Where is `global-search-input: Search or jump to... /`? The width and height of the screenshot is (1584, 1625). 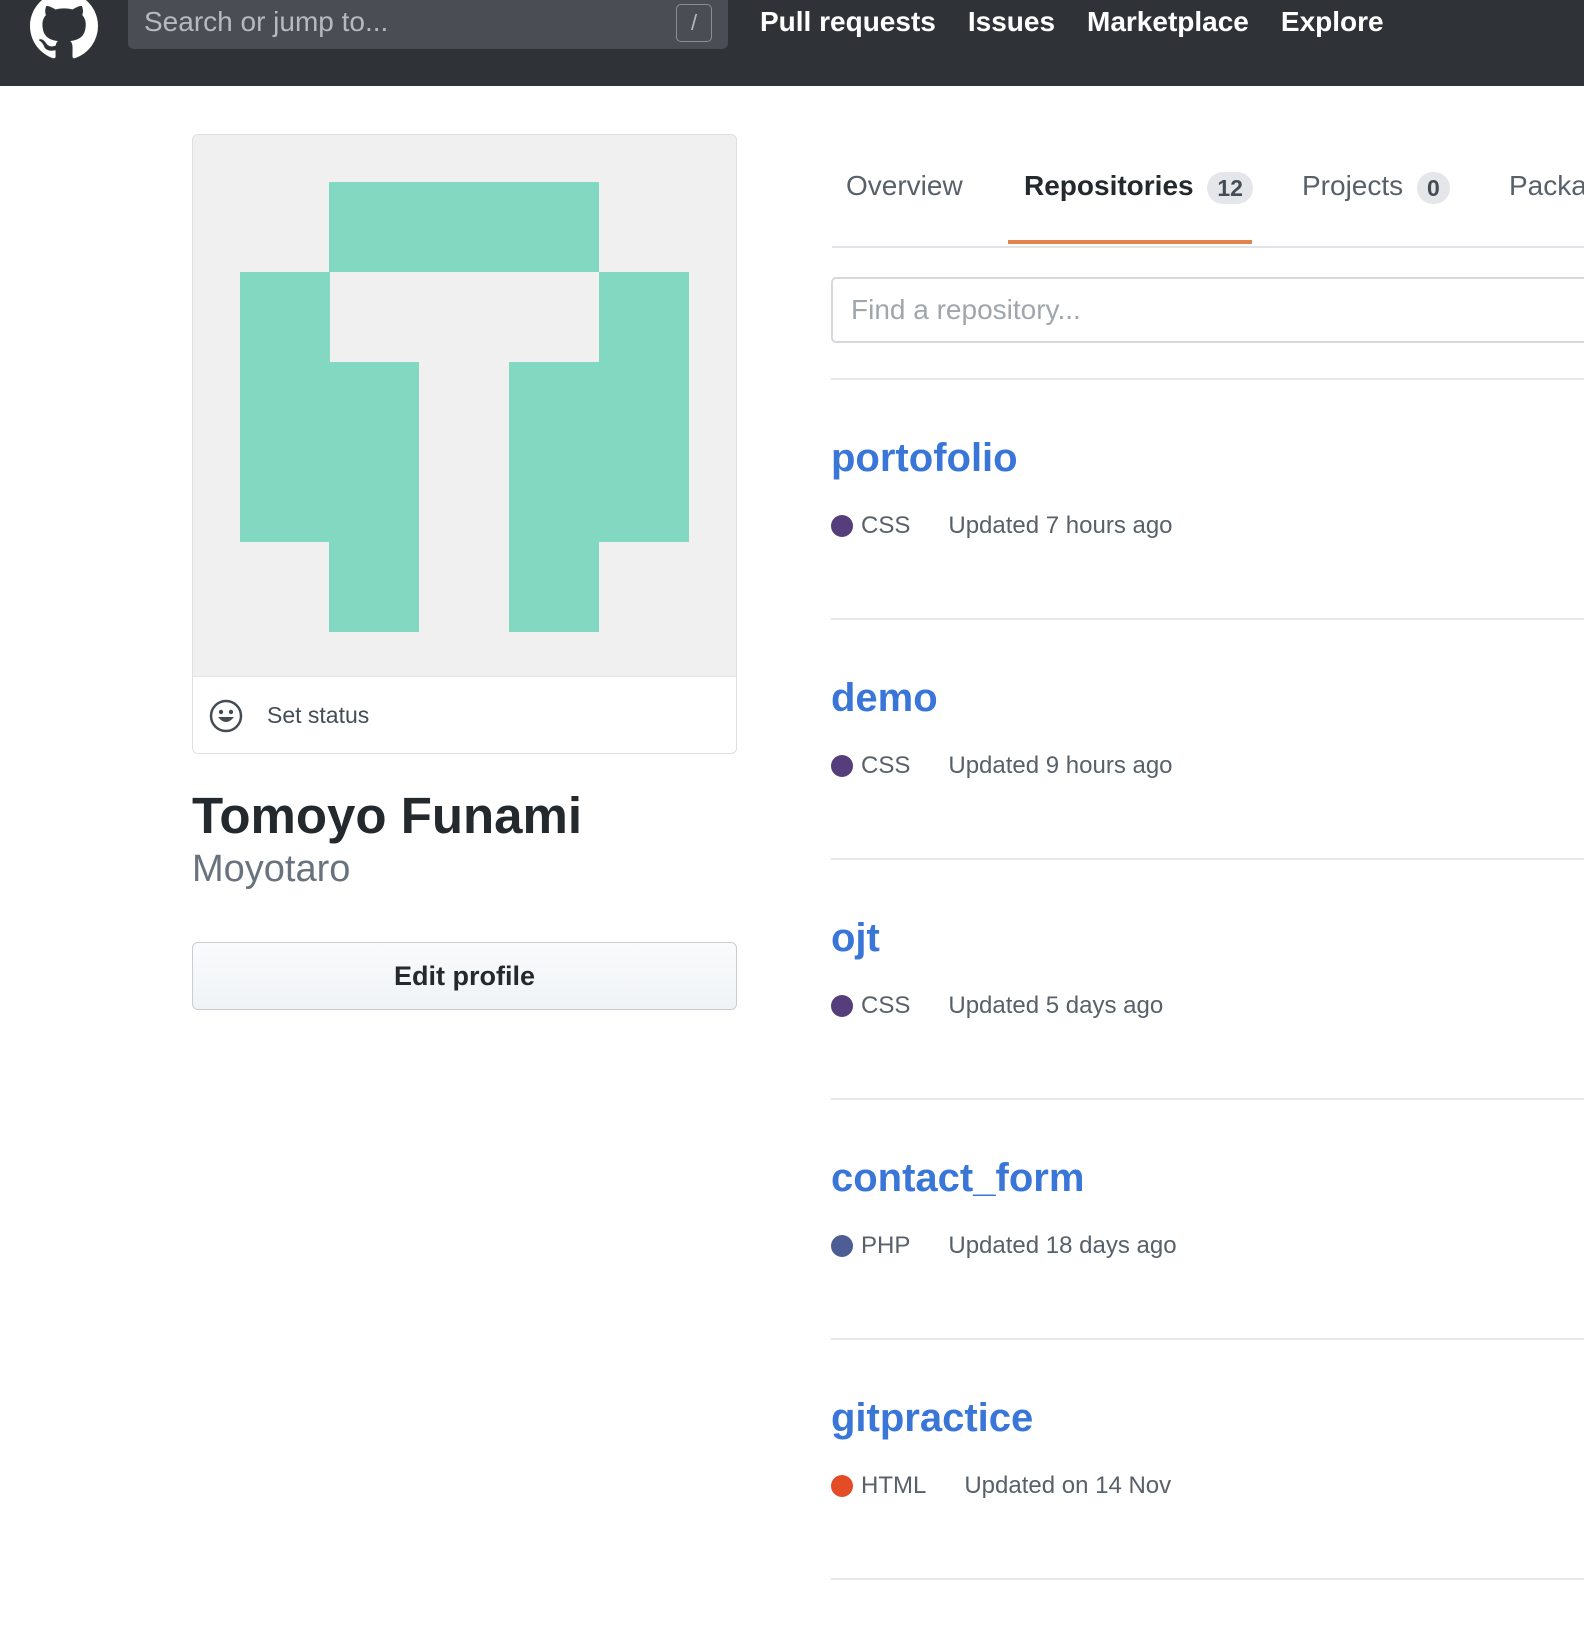 global-search-input: Search or jump to... / is located at coordinates (428, 24).